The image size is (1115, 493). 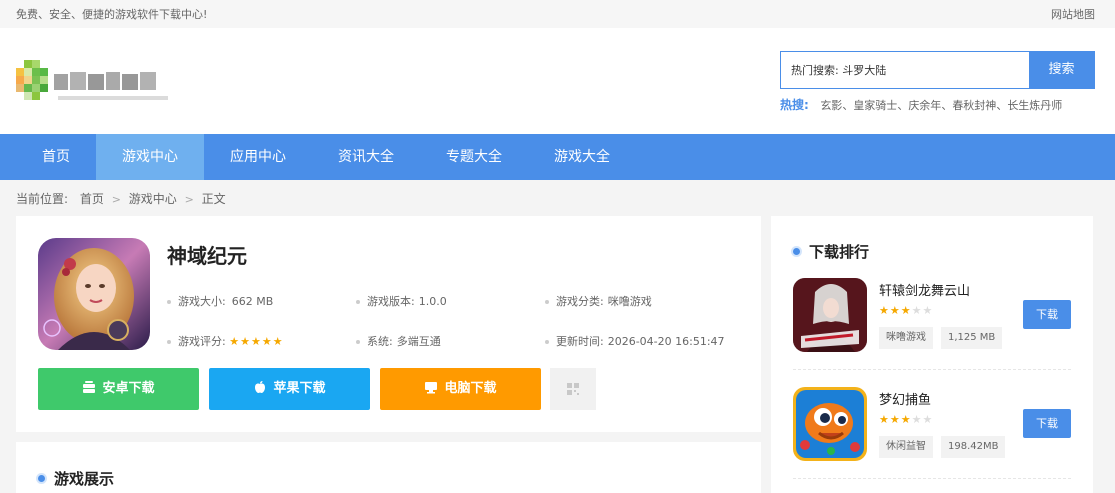 I want to click on qr-code-button, so click(x=573, y=389).